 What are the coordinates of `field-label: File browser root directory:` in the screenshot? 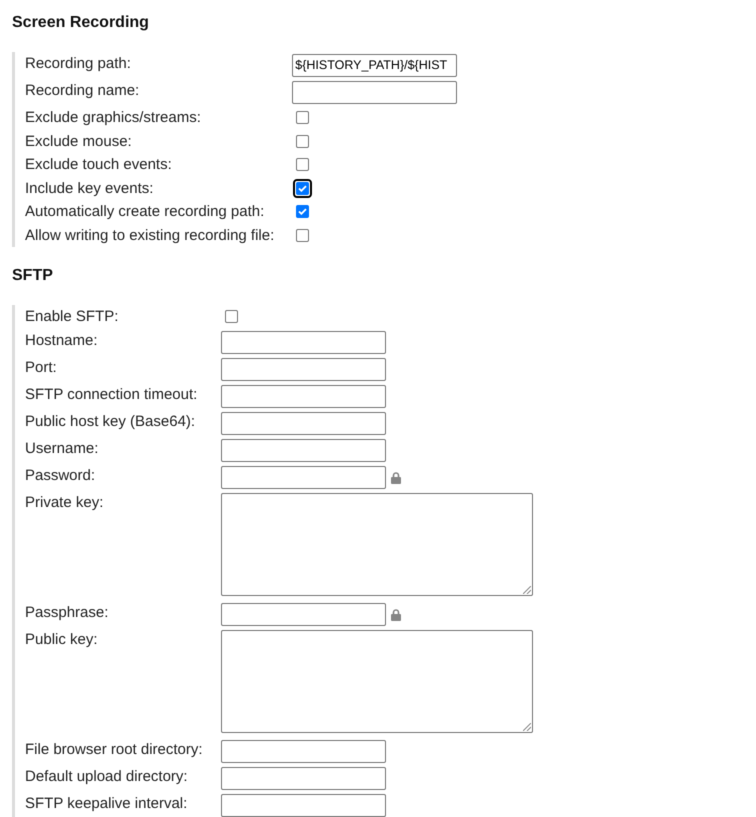 It's located at (114, 750).